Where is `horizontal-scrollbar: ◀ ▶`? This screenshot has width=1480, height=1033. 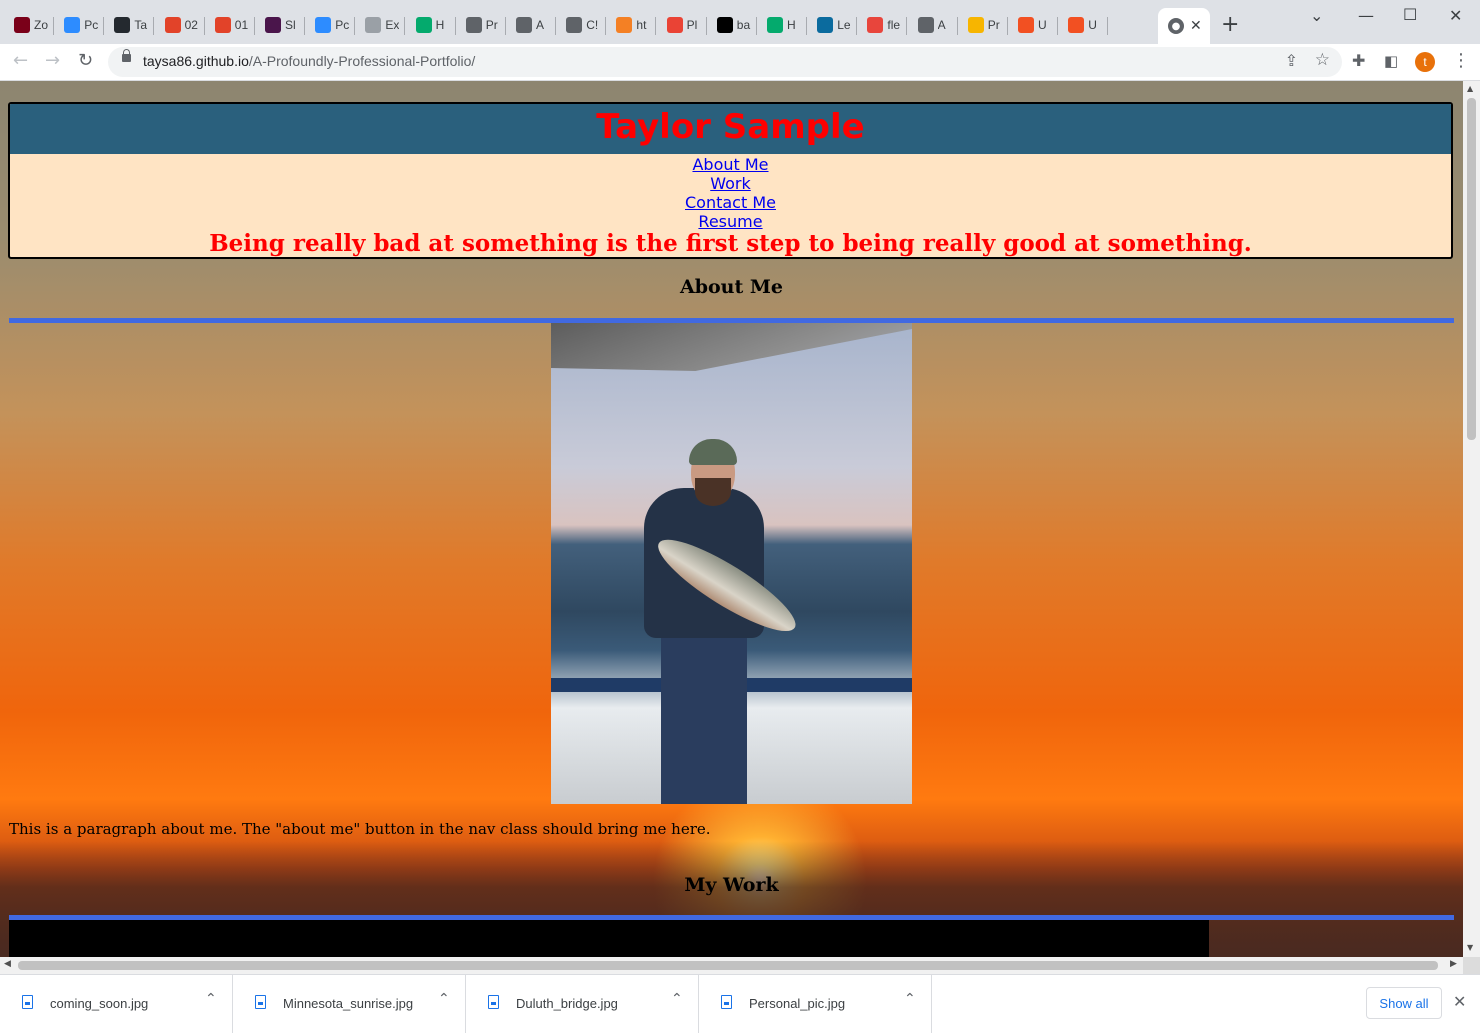
horizontal-scrollbar: ◀ ▶ is located at coordinates (731, 965).